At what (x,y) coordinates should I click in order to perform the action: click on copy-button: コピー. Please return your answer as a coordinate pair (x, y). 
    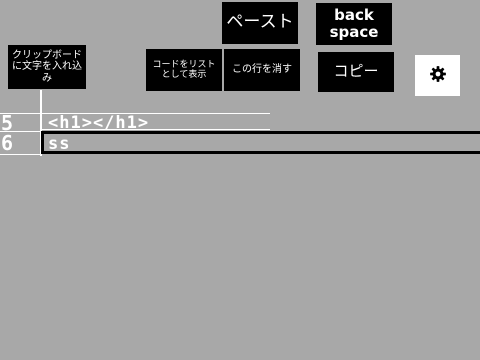
    Looking at the image, I should click on (356, 72).